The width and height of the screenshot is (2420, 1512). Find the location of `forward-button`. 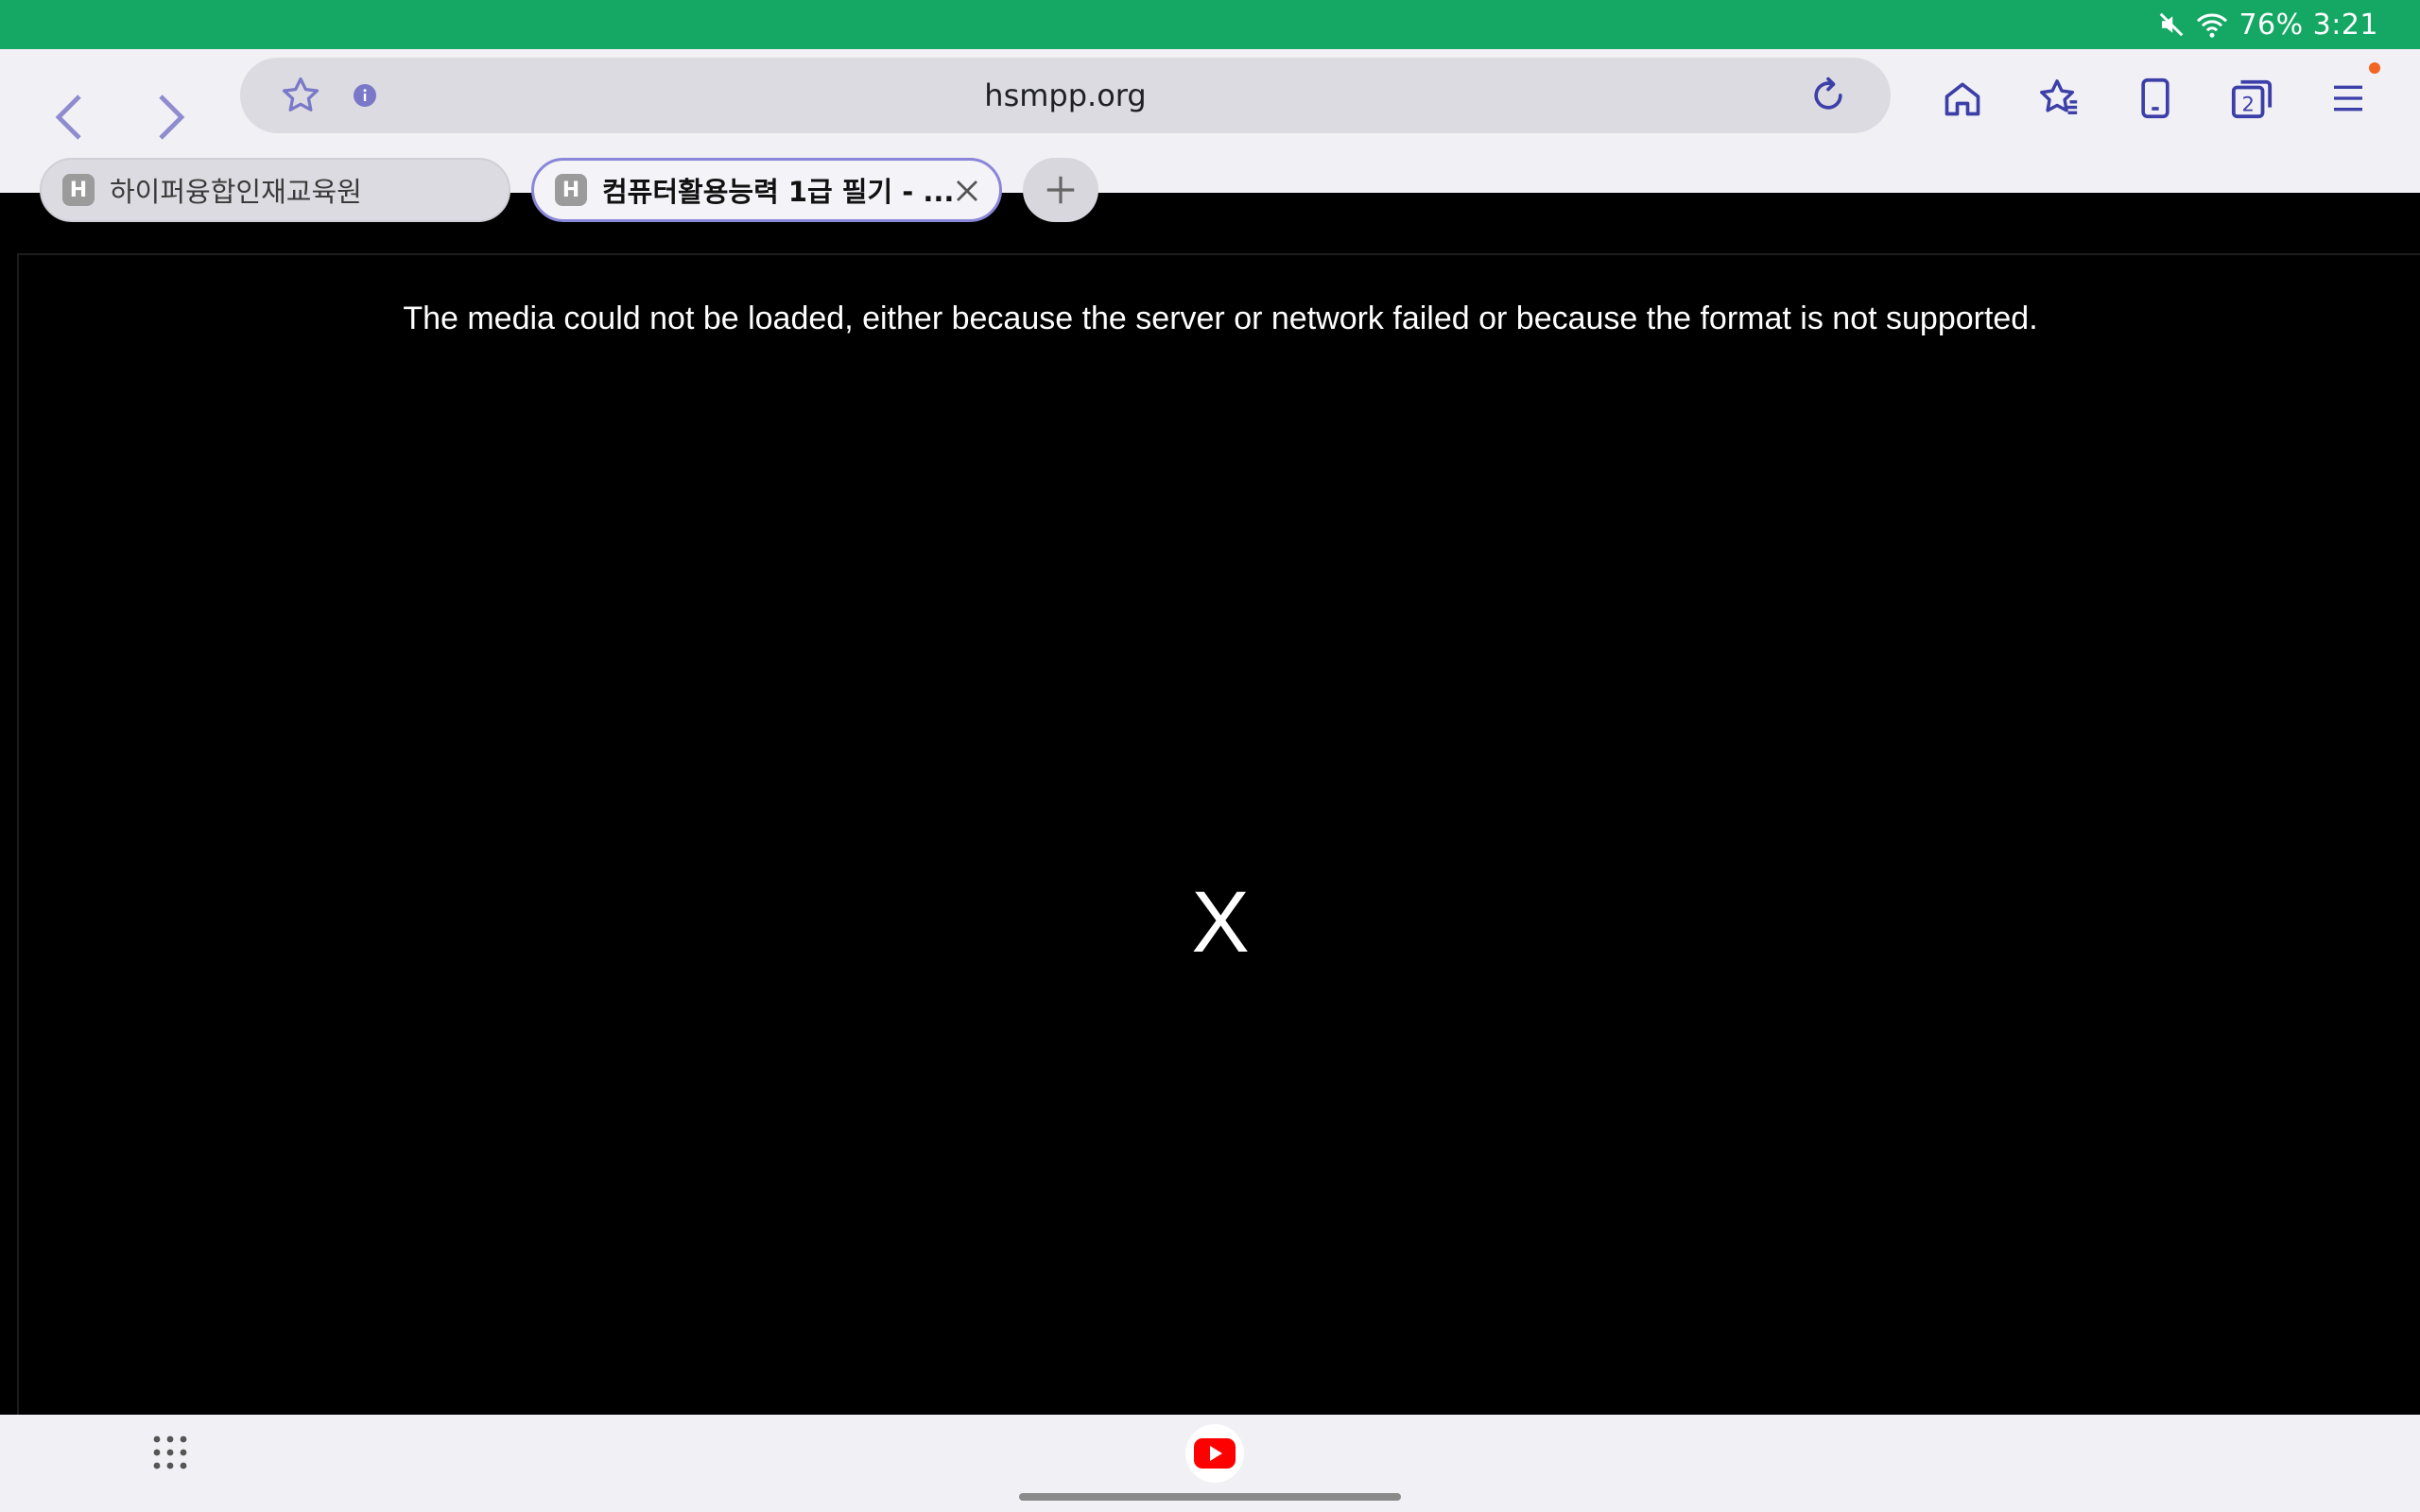

forward-button is located at coordinates (170, 117).